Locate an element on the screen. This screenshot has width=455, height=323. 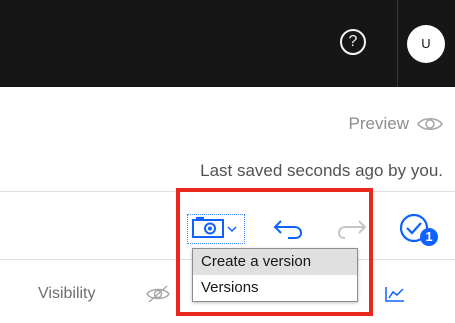
validation-check-icon: 1 is located at coordinates (420, 232).